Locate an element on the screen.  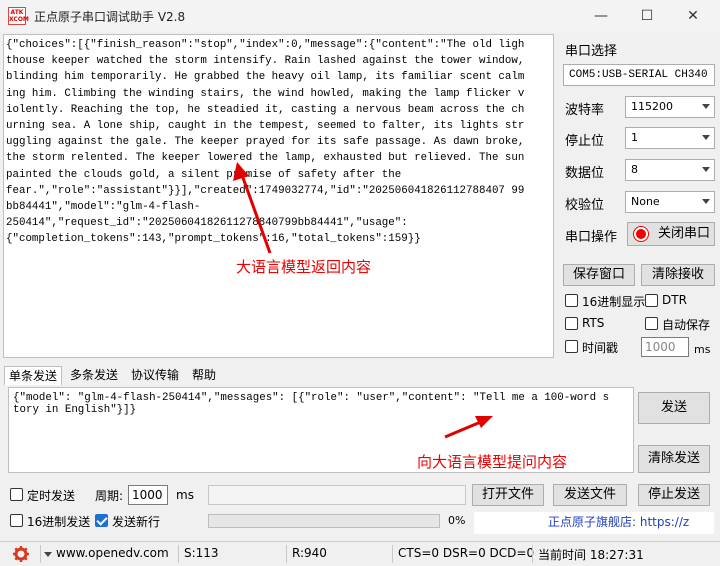
period-input: 1000 is located at coordinates (148, 495).